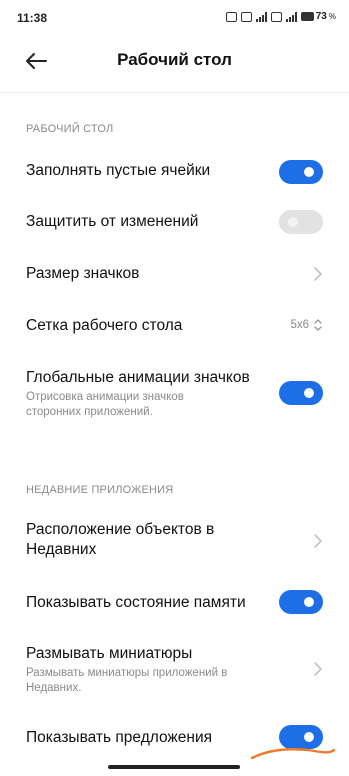 This screenshot has width=349, height=776. Describe the element at coordinates (118, 170) in the screenshot. I see `setting-title: Заполнять пустые ячейки` at that location.